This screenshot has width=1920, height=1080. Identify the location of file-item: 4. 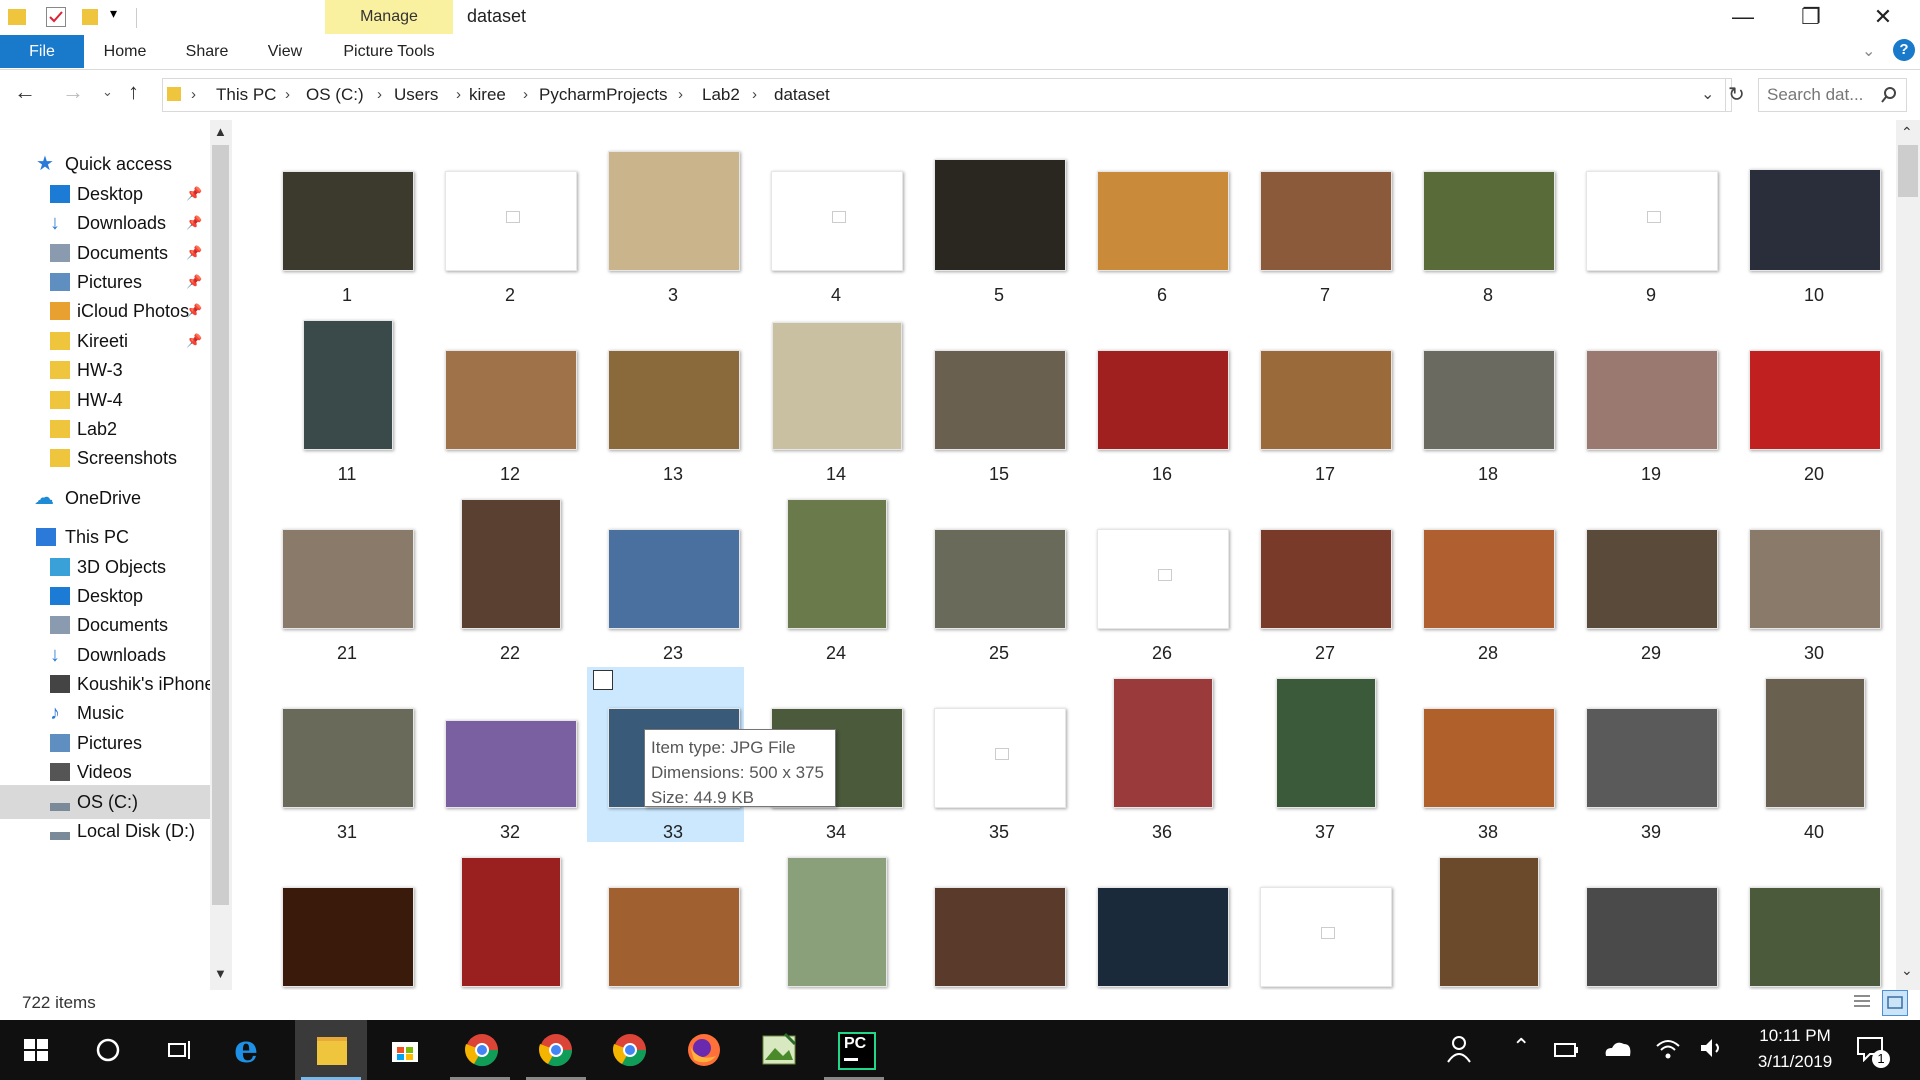
(836, 222).